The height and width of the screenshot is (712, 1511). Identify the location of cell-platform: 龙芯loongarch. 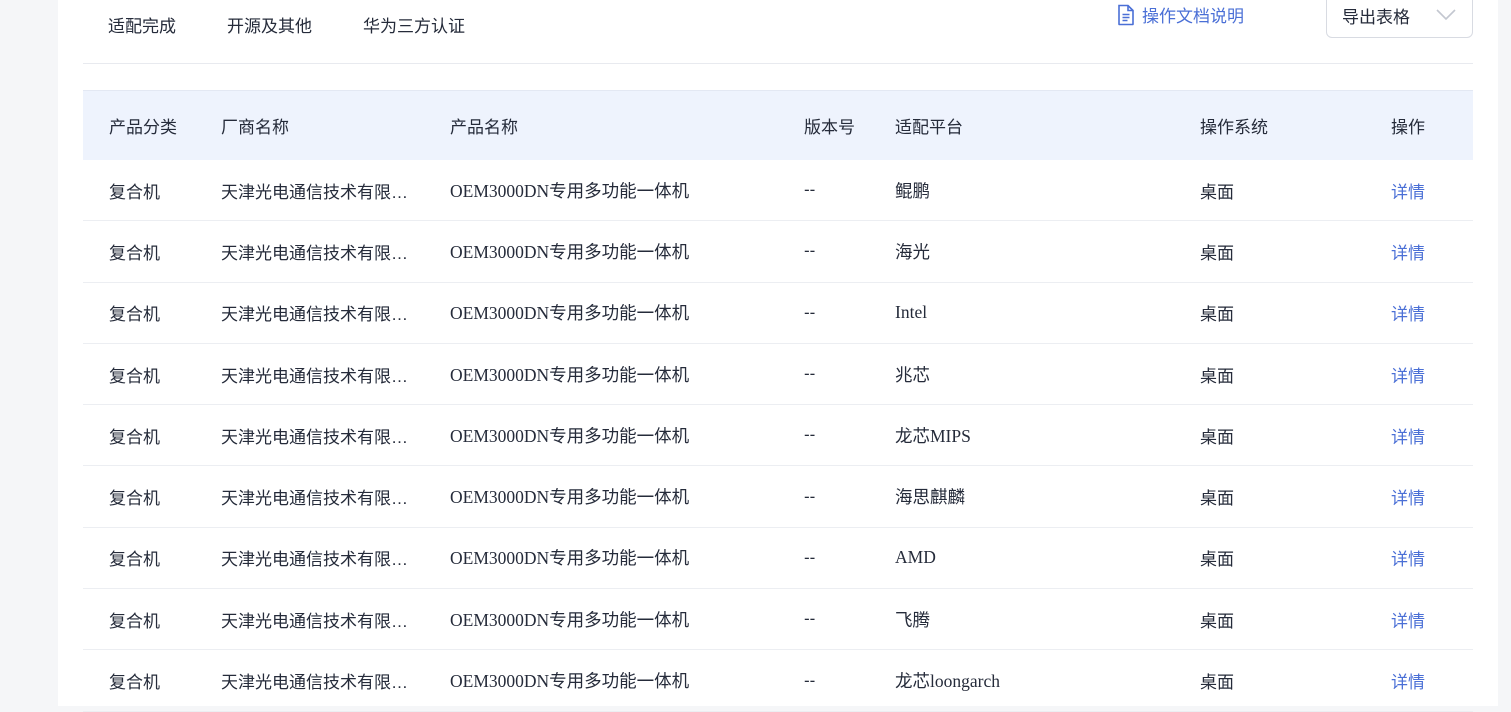
(947, 681).